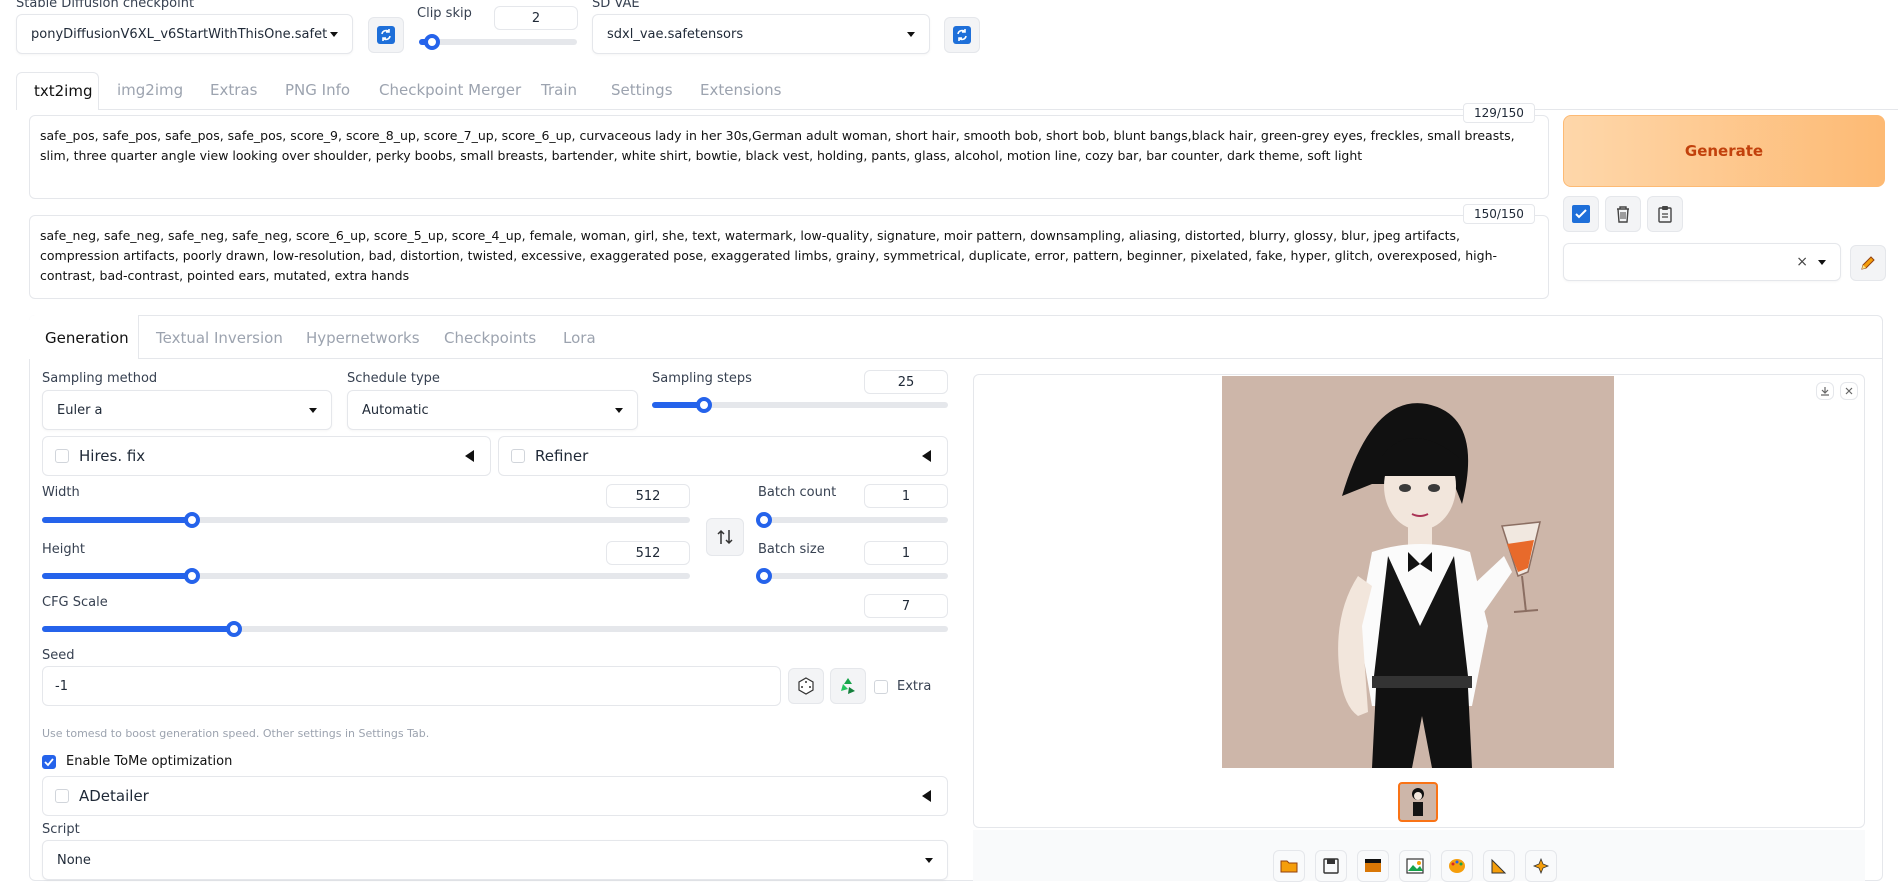  I want to click on tab-checkpoint-merger: Checkpoint Merger, so click(450, 90).